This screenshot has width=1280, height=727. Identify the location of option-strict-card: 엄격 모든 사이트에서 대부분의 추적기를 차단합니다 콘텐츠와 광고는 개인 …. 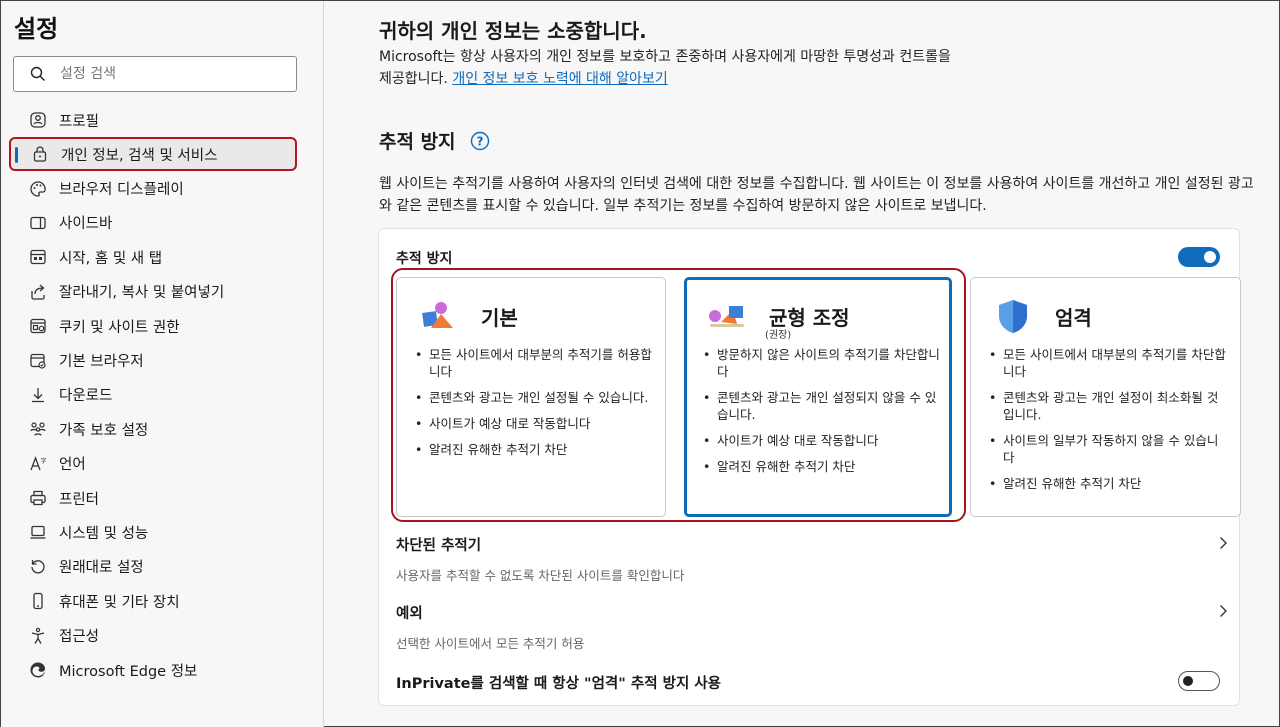
(1105, 397).